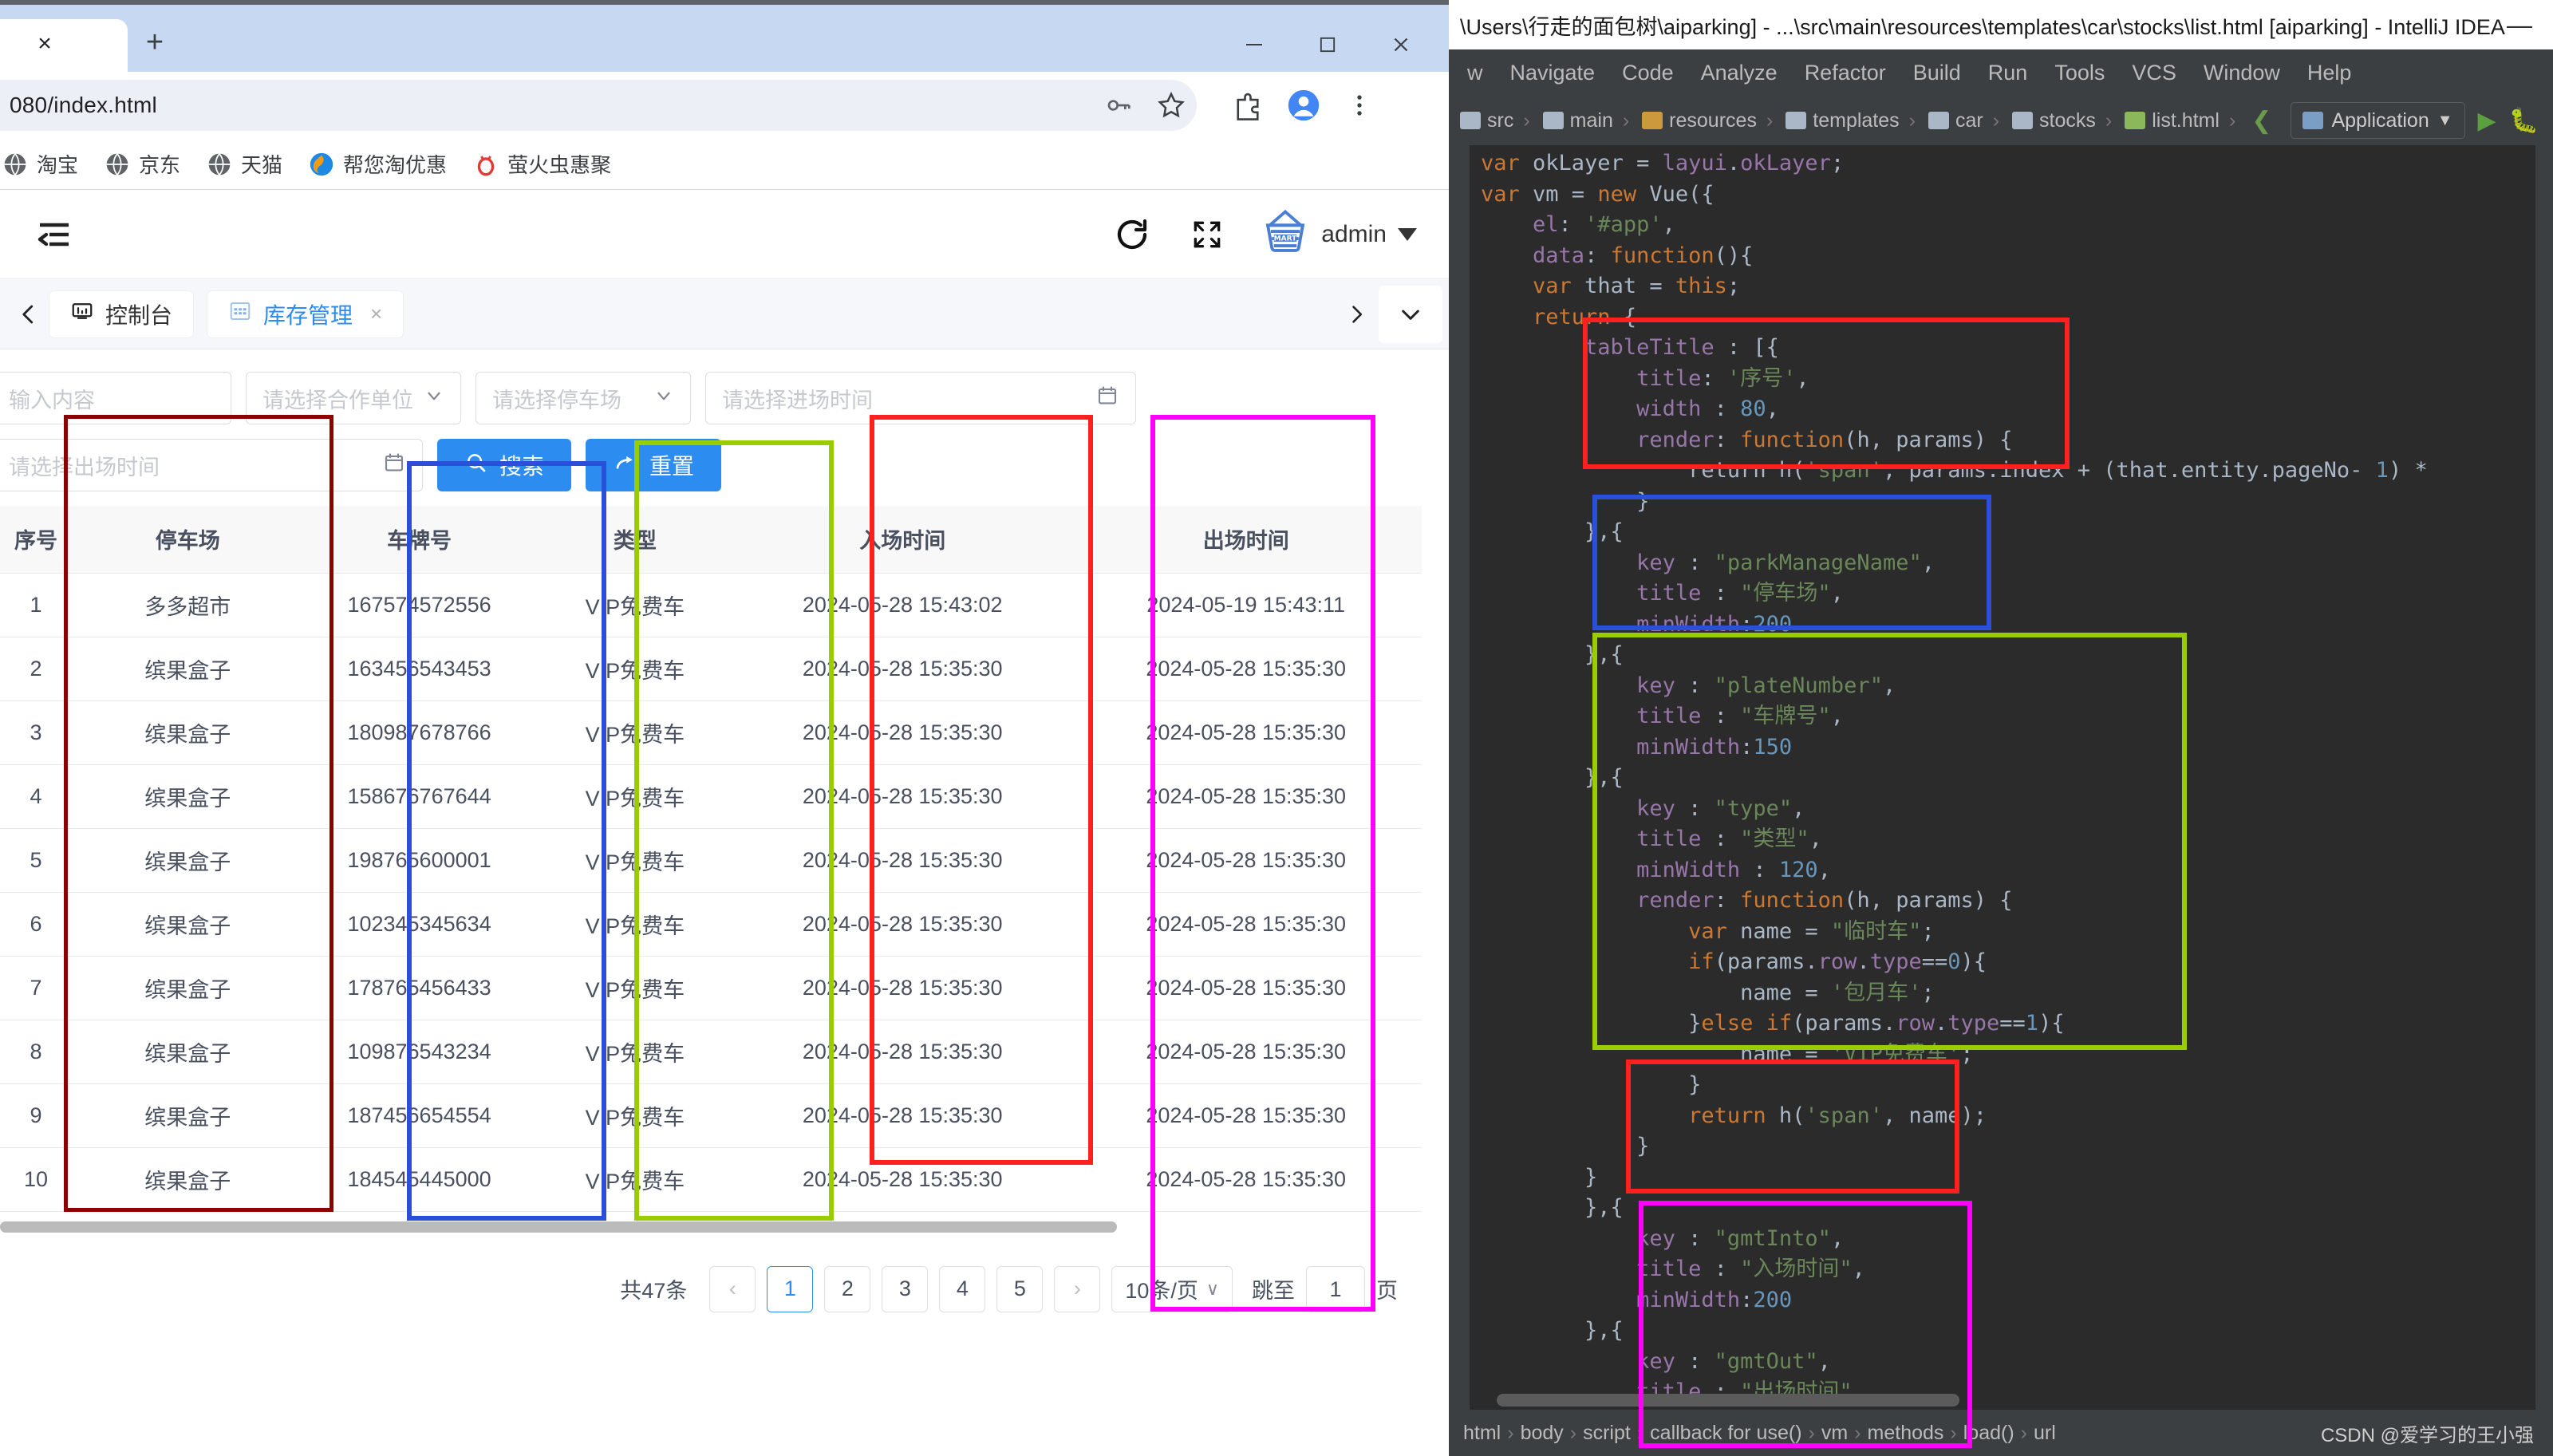 This screenshot has height=1456, width=2553. I want to click on fullscreen-icon, so click(1207, 234).